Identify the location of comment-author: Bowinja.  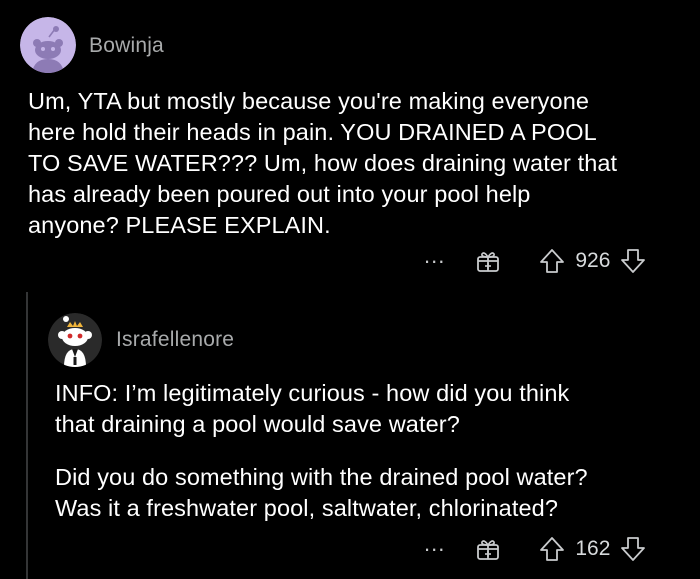
(126, 46).